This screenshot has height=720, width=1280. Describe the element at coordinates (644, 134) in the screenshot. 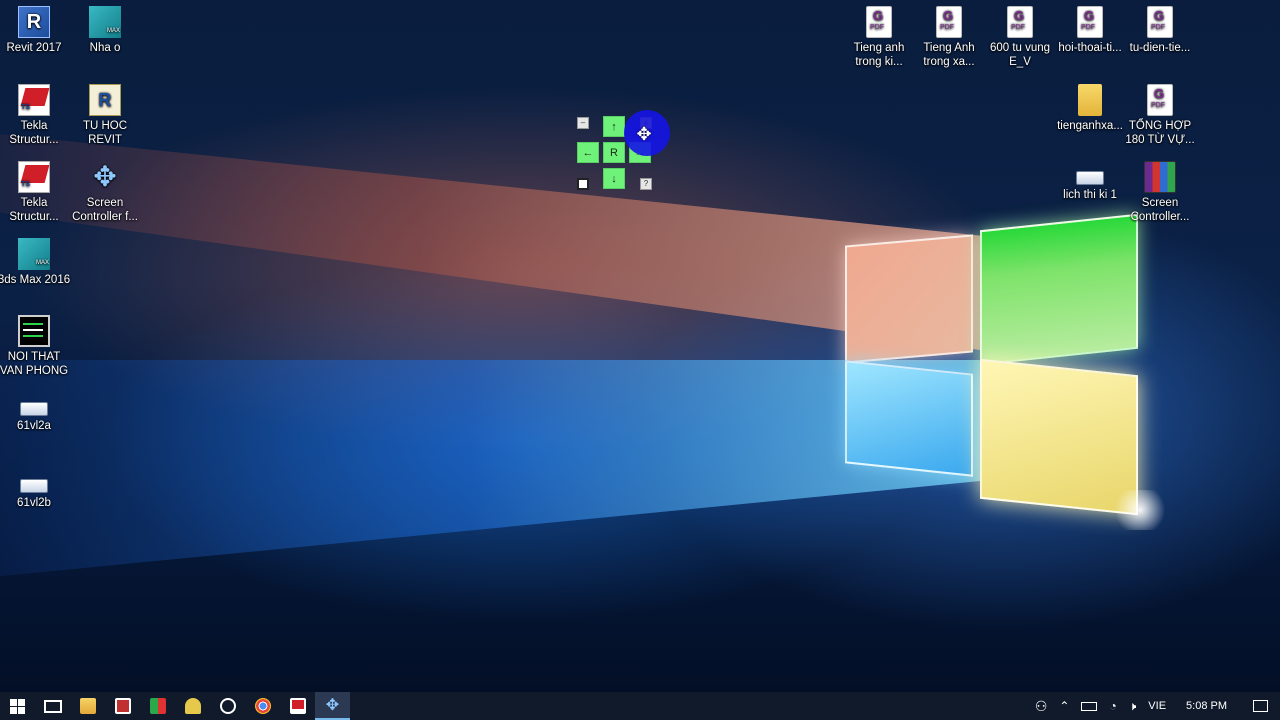

I see `move-cursor-icon: ✥` at that location.